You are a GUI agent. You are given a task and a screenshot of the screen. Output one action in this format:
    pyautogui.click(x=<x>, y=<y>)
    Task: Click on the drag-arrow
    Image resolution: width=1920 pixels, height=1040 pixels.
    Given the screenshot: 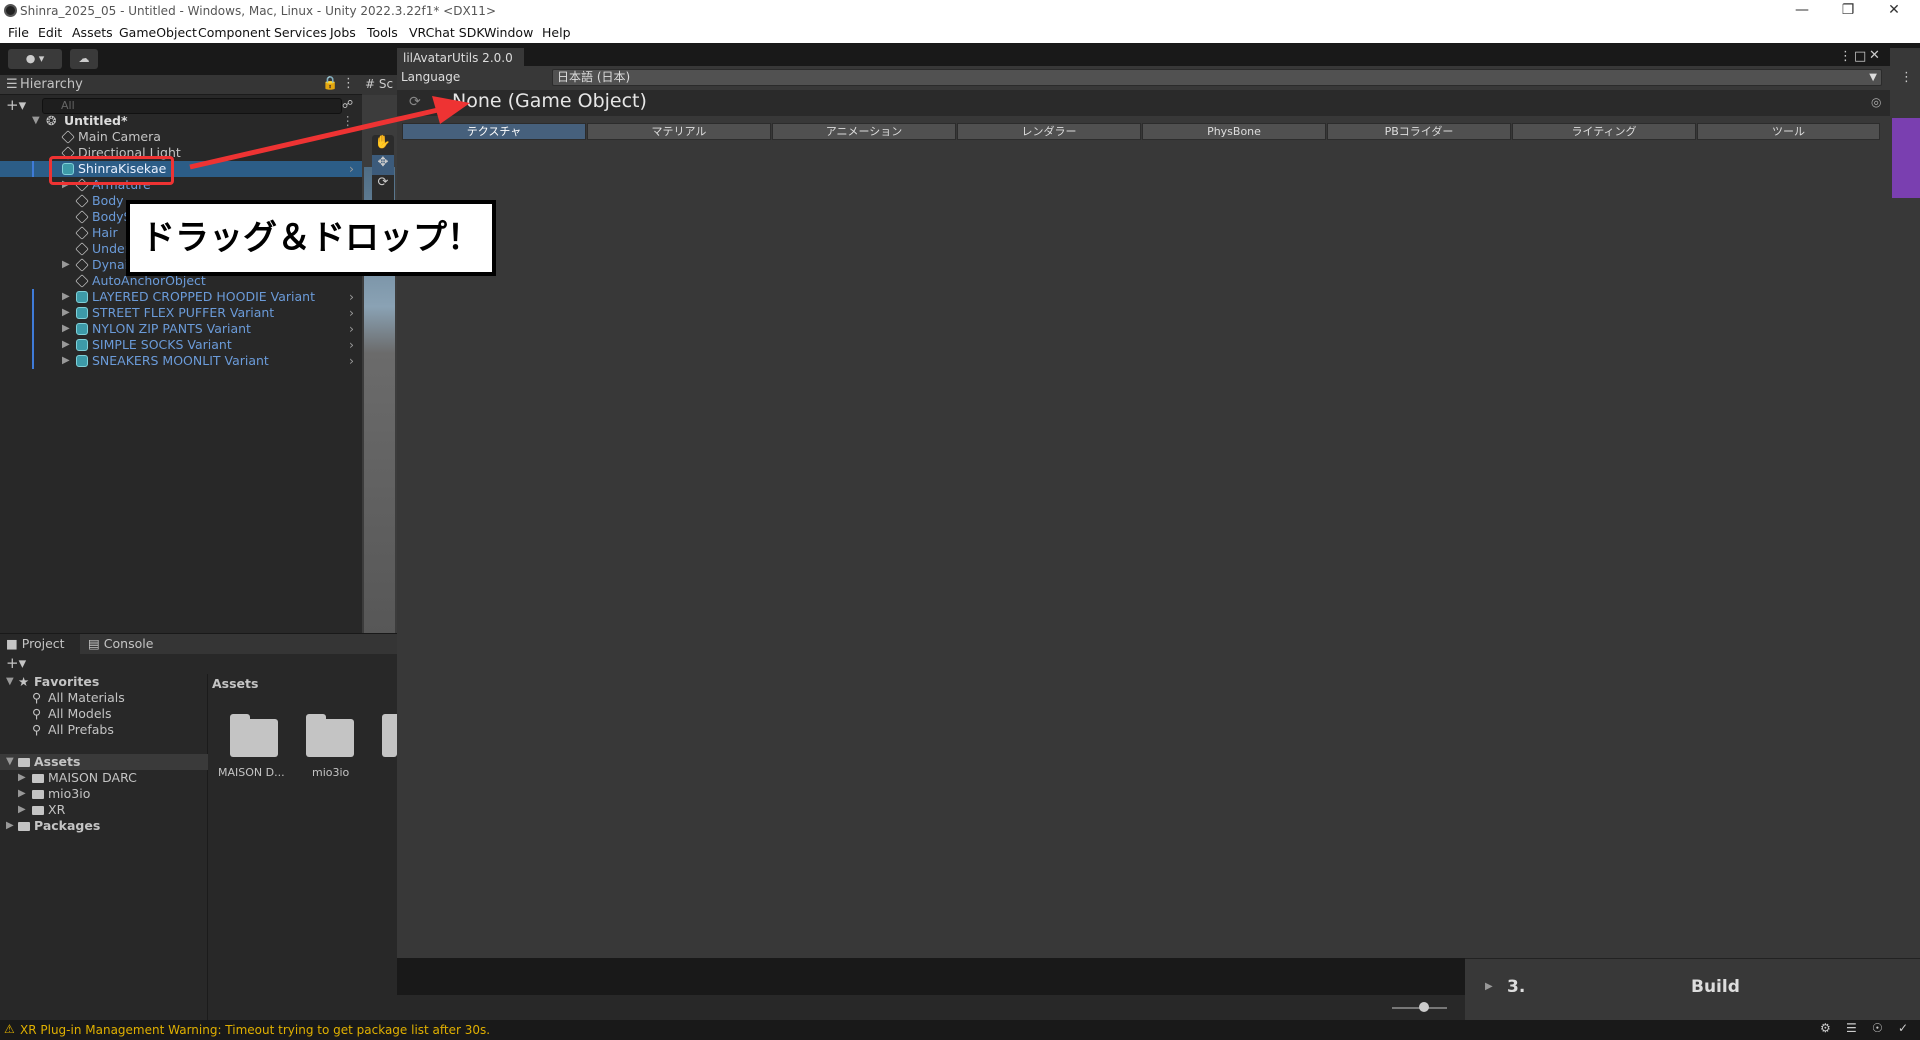 What is the action you would take?
    pyautogui.click(x=329, y=133)
    